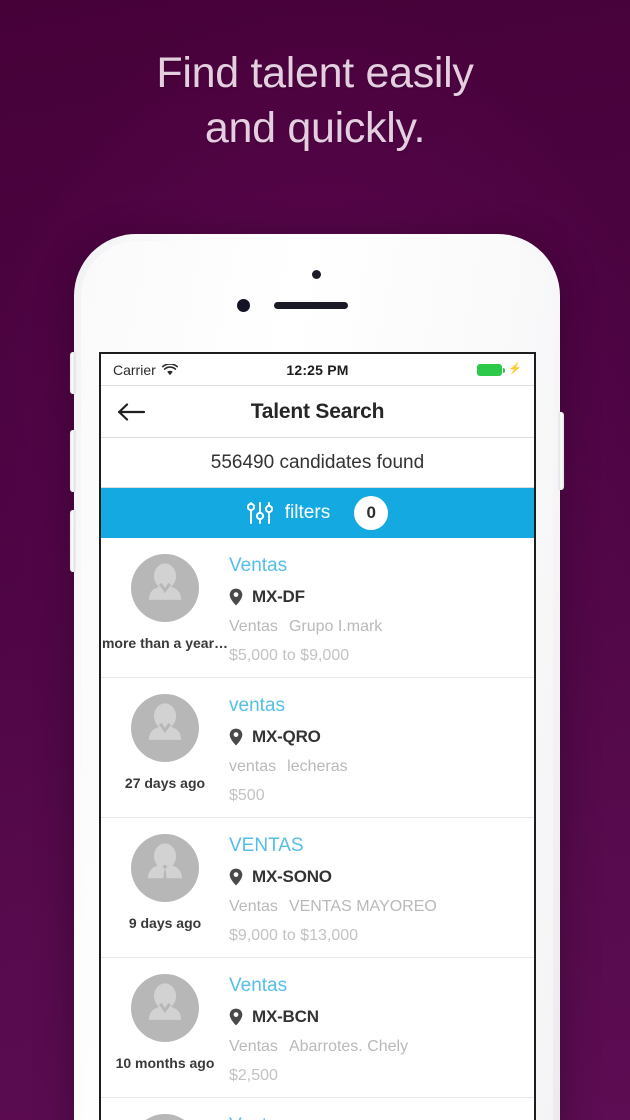  Describe the element at coordinates (278, 596) in the screenshot. I see `result-location-text: MX-DF` at that location.